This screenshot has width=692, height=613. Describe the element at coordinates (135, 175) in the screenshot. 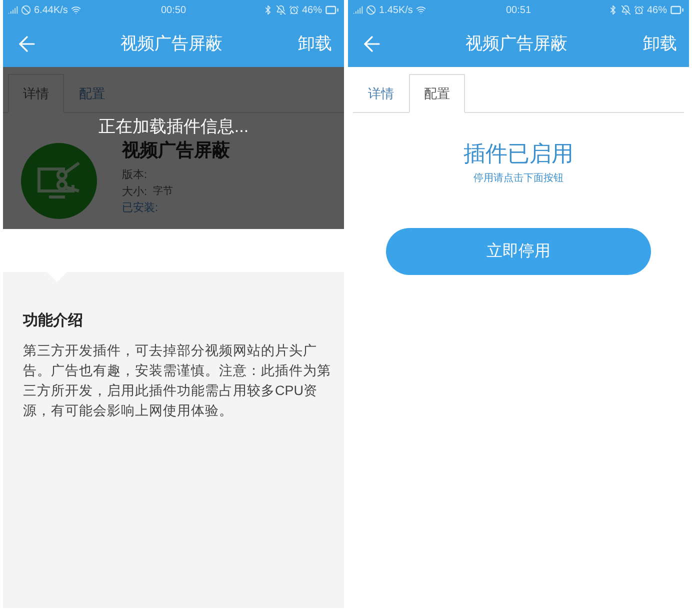

I see `version-label: 版本:` at that location.